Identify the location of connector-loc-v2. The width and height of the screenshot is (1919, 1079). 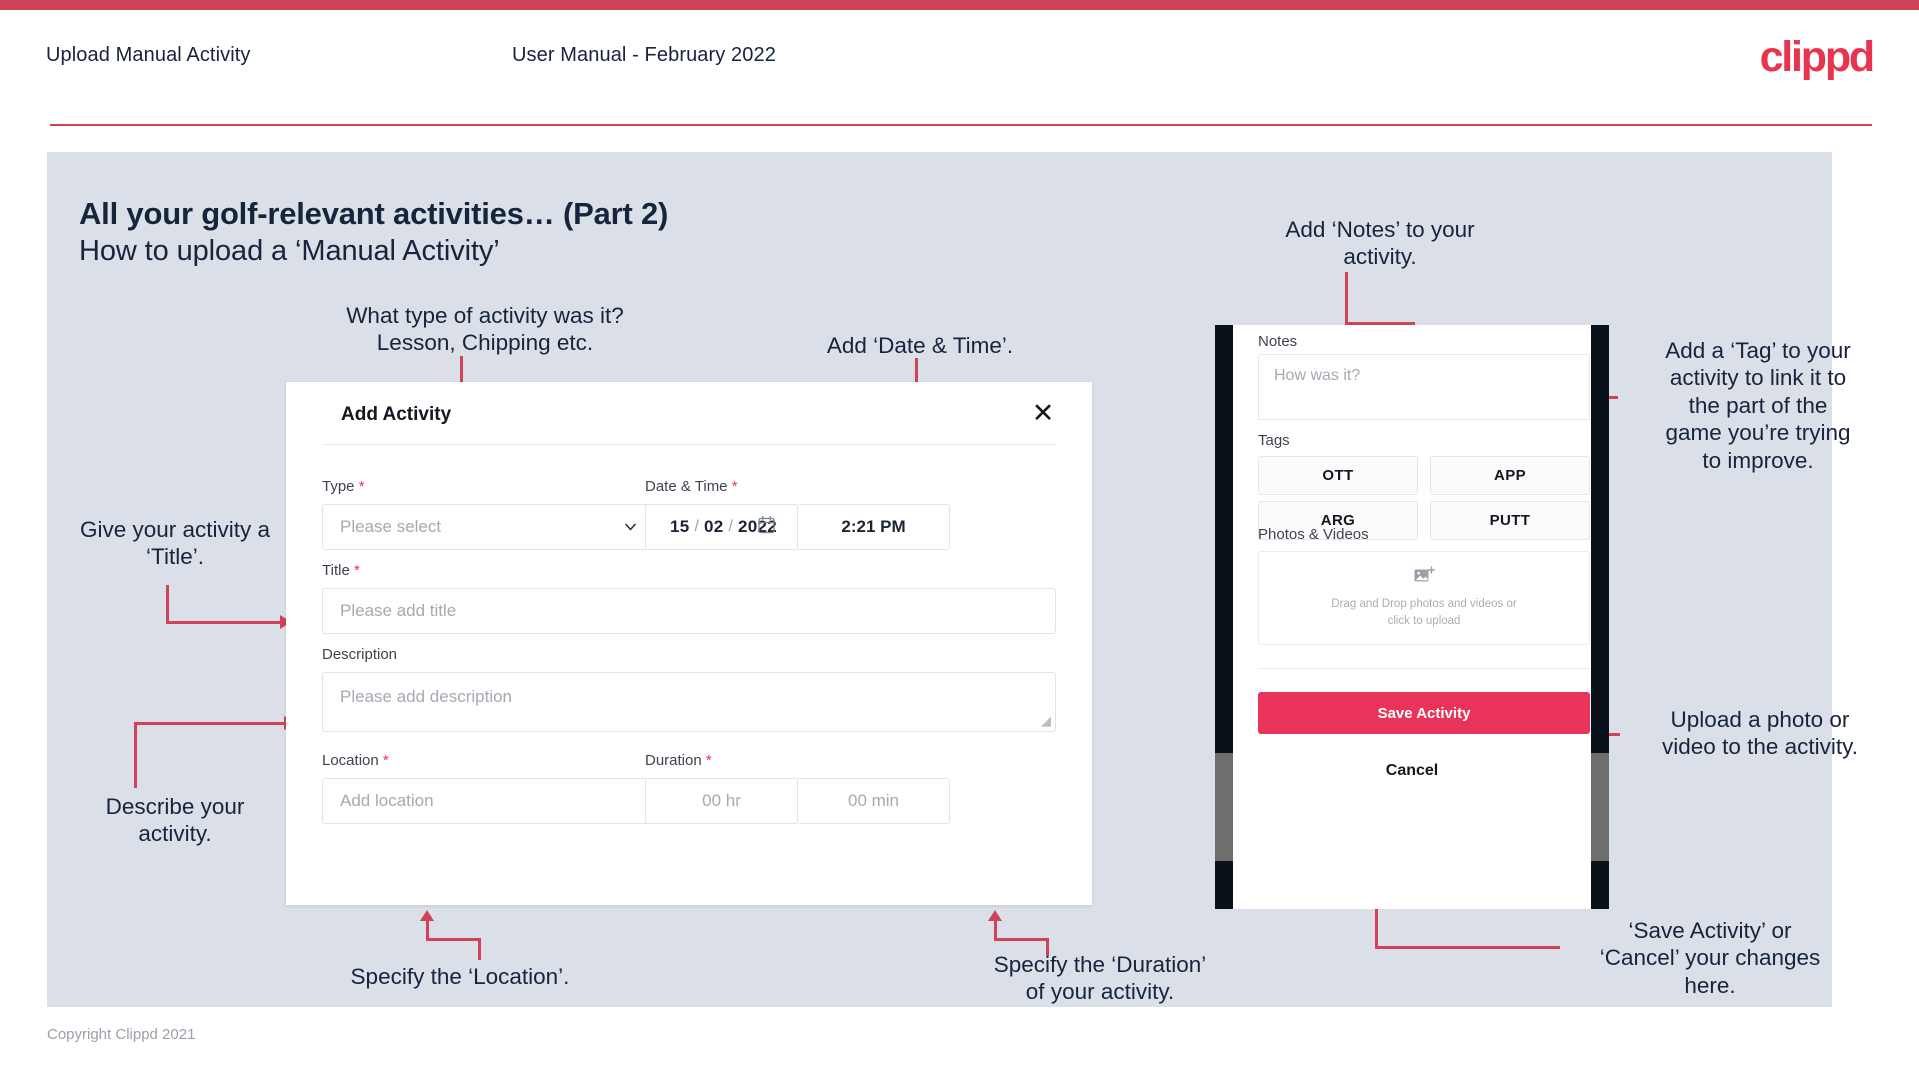
(479, 949).